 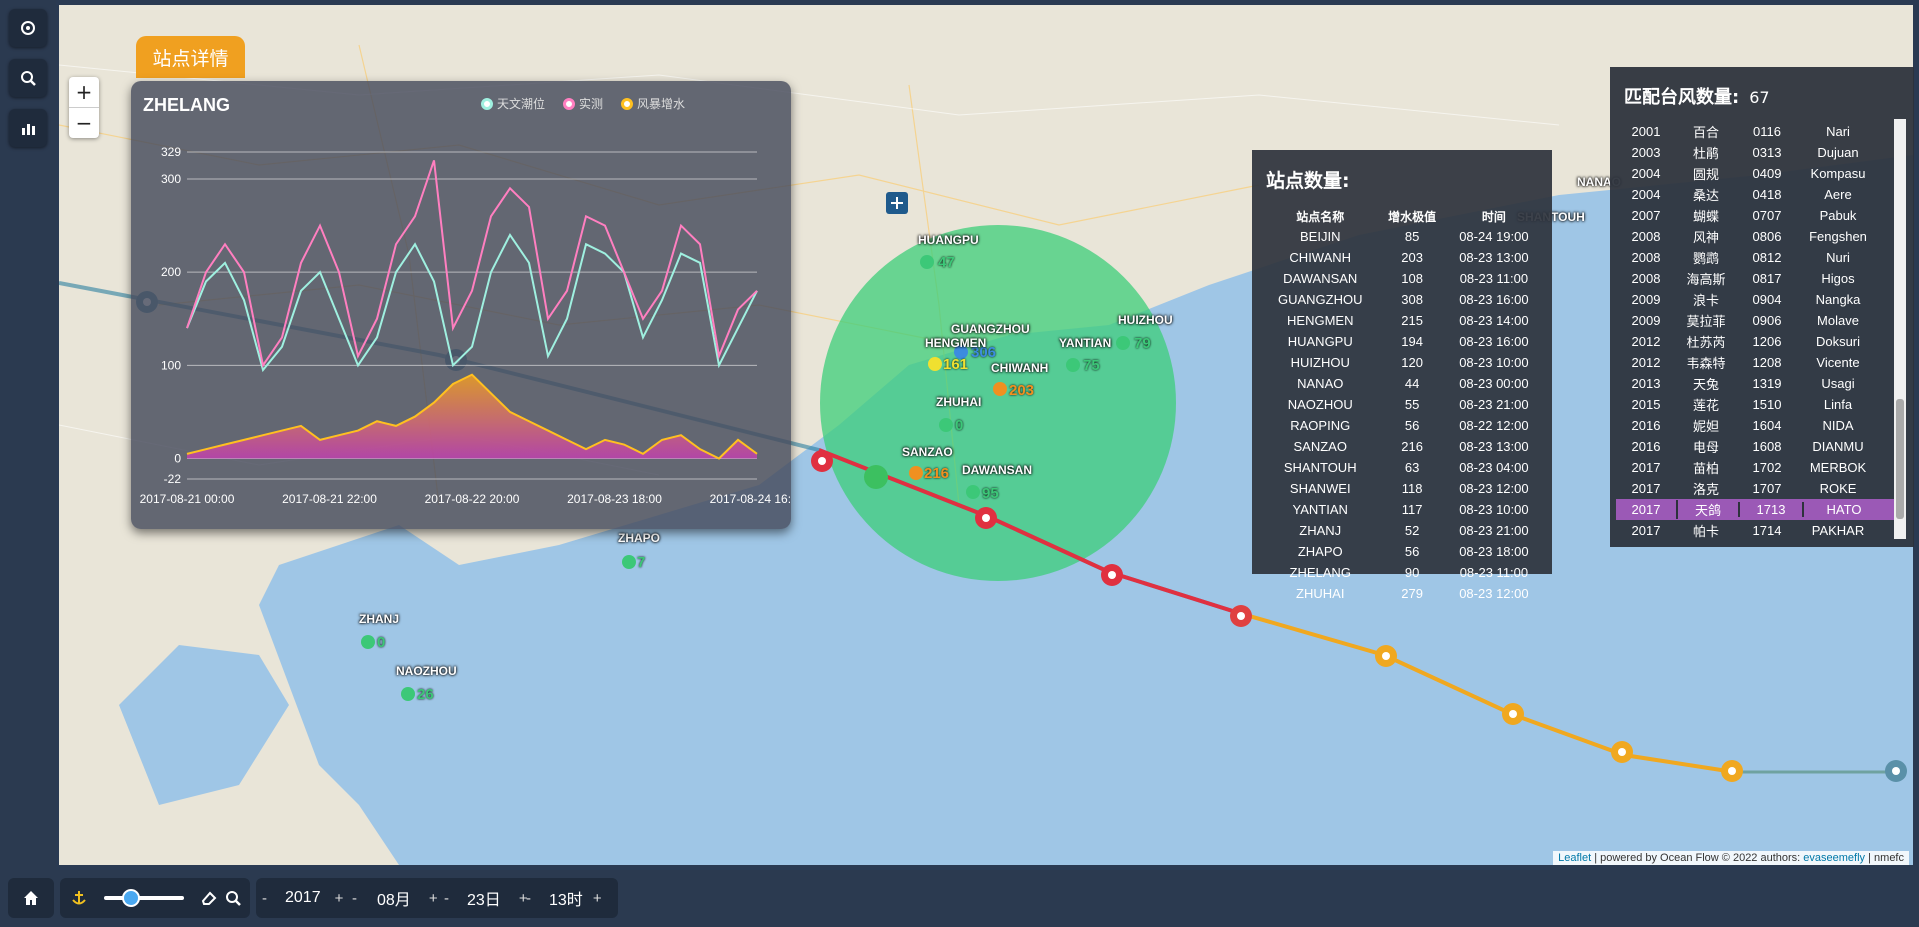 I want to click on station-row: HENGMEN 215 08-23 14:00, so click(x=1402, y=320).